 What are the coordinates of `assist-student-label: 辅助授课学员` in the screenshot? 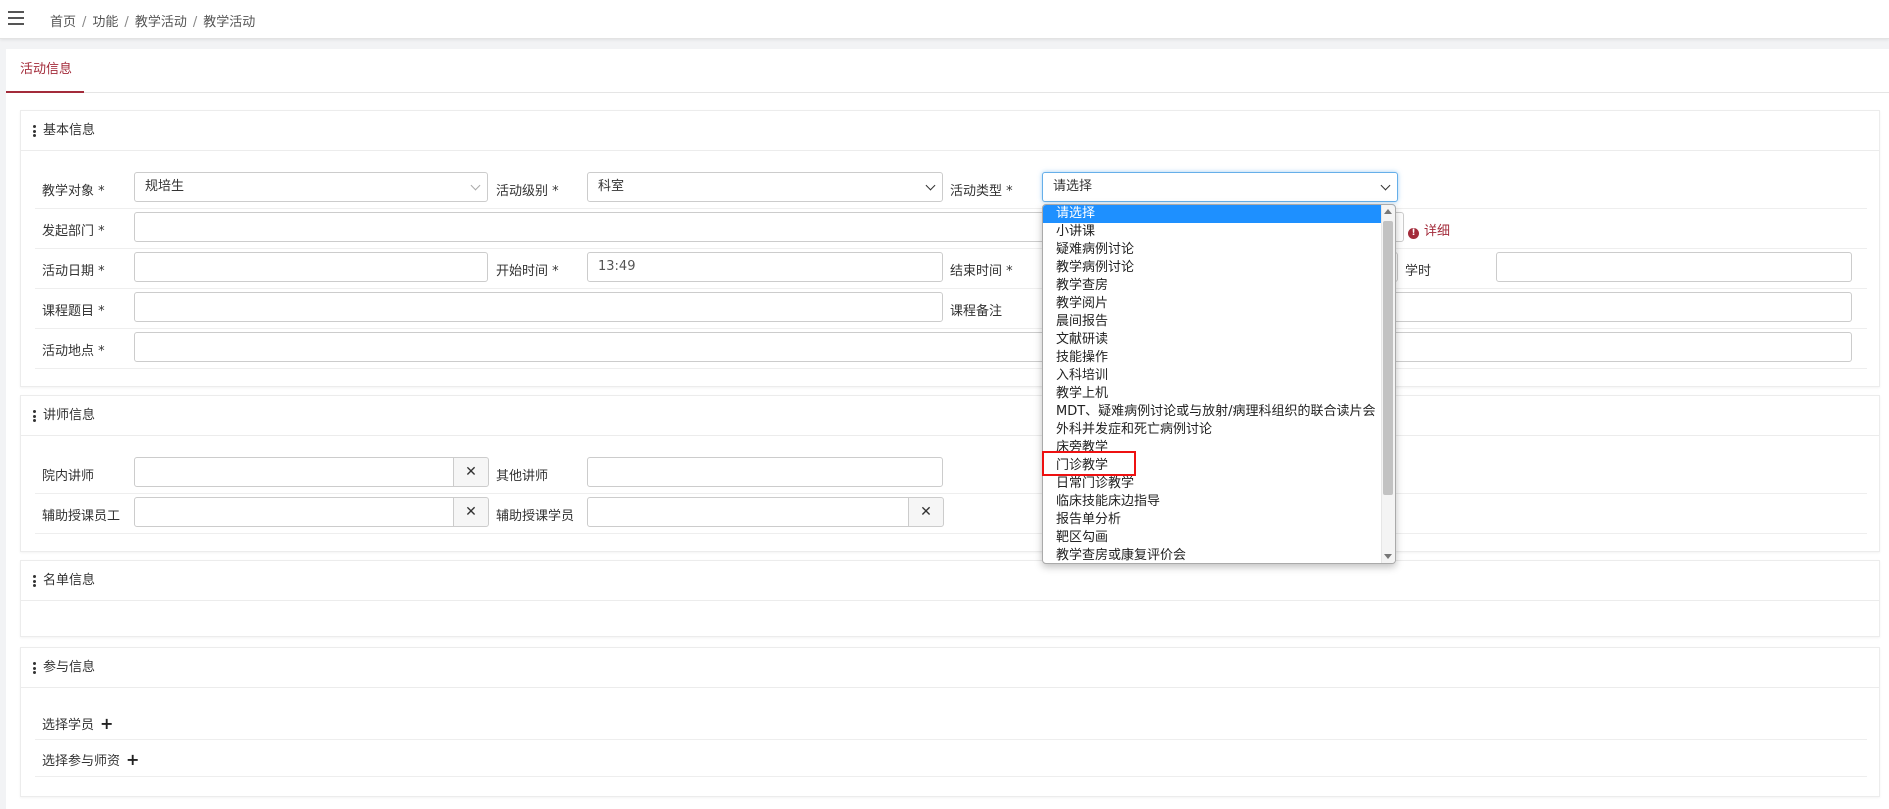 It's located at (535, 516).